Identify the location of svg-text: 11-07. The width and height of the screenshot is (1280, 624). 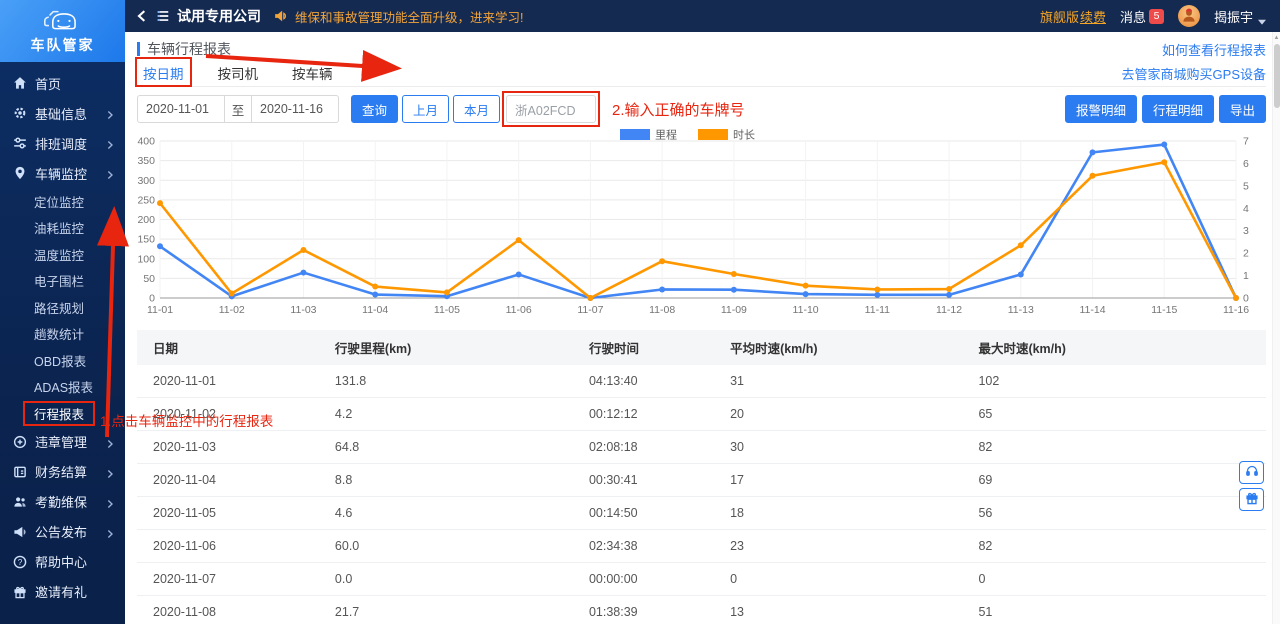
(590, 310).